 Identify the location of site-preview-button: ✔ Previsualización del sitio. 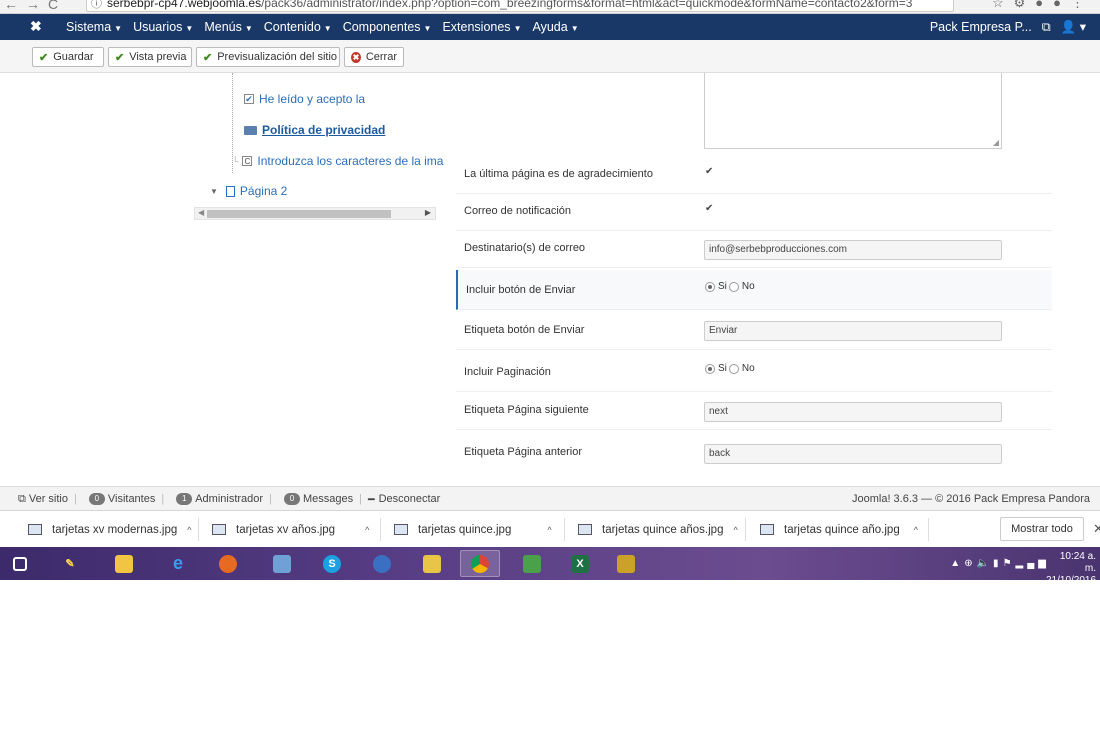
(268, 57).